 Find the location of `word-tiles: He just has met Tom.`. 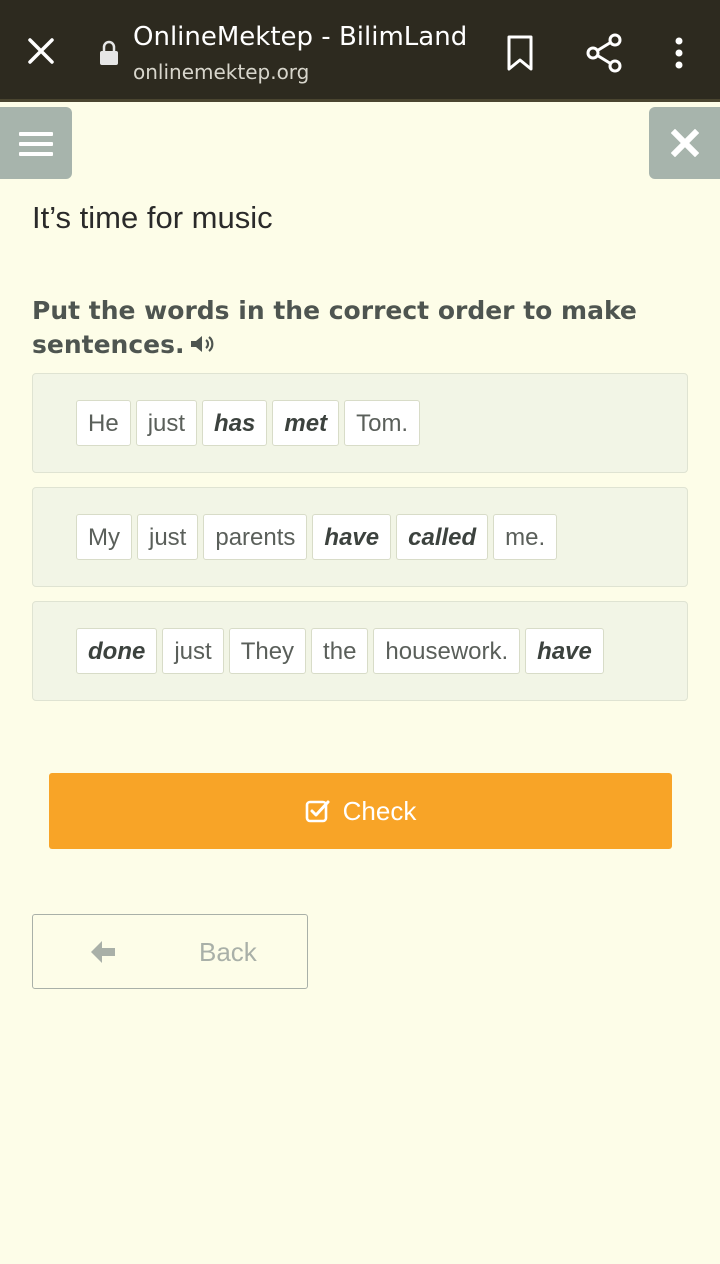

word-tiles: He just has met Tom. is located at coordinates (248, 423).